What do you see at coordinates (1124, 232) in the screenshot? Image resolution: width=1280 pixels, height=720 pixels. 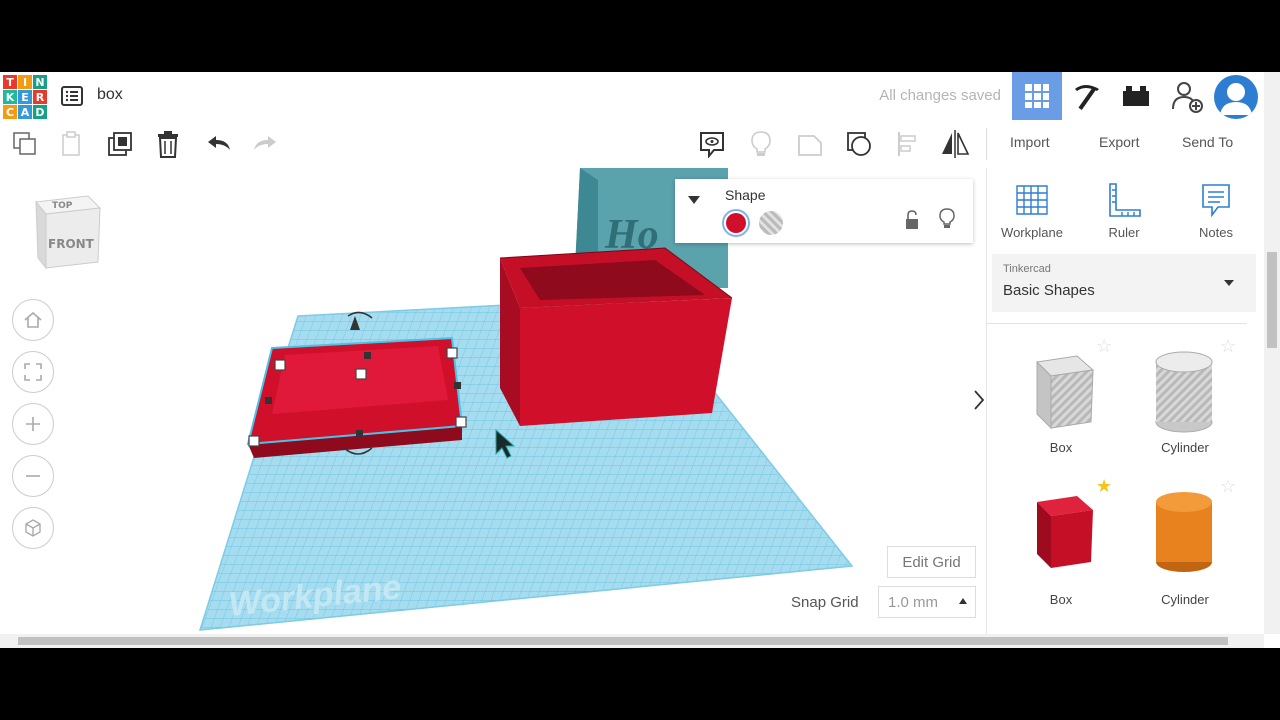 I see `ruler-tool-label: Ruler` at bounding box center [1124, 232].